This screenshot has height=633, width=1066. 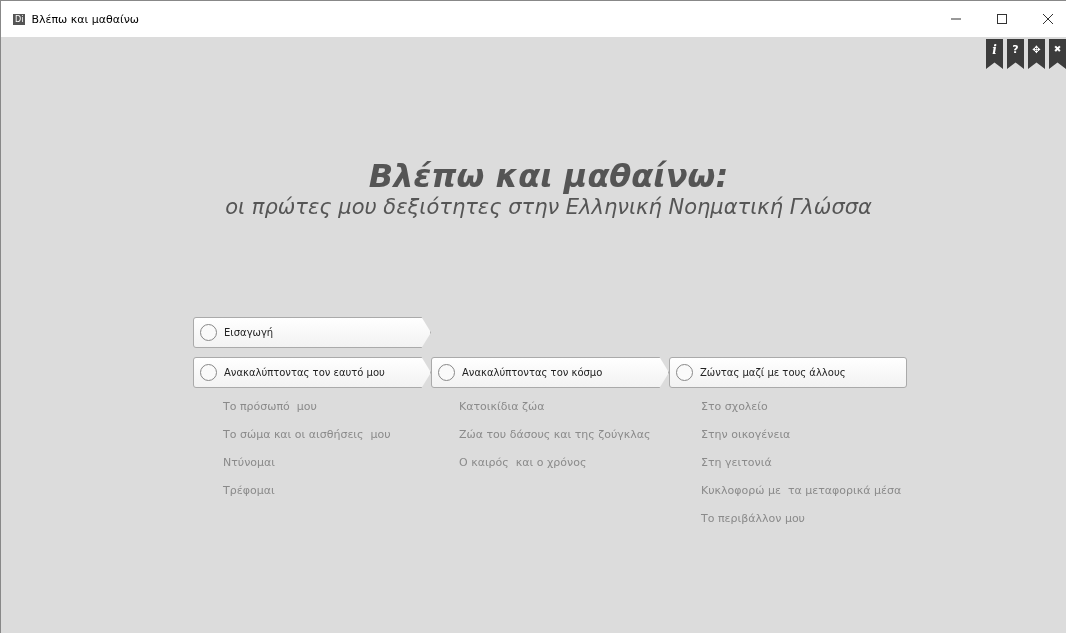 What do you see at coordinates (564, 407) in the screenshot?
I see `topic-link: Κατοικίδια ζώα` at bounding box center [564, 407].